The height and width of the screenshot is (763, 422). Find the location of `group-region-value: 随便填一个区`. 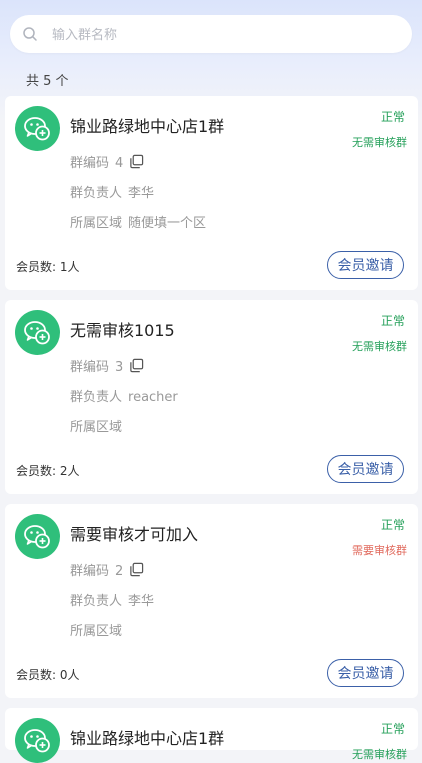

group-region-value: 随便填一个区 is located at coordinates (167, 223).